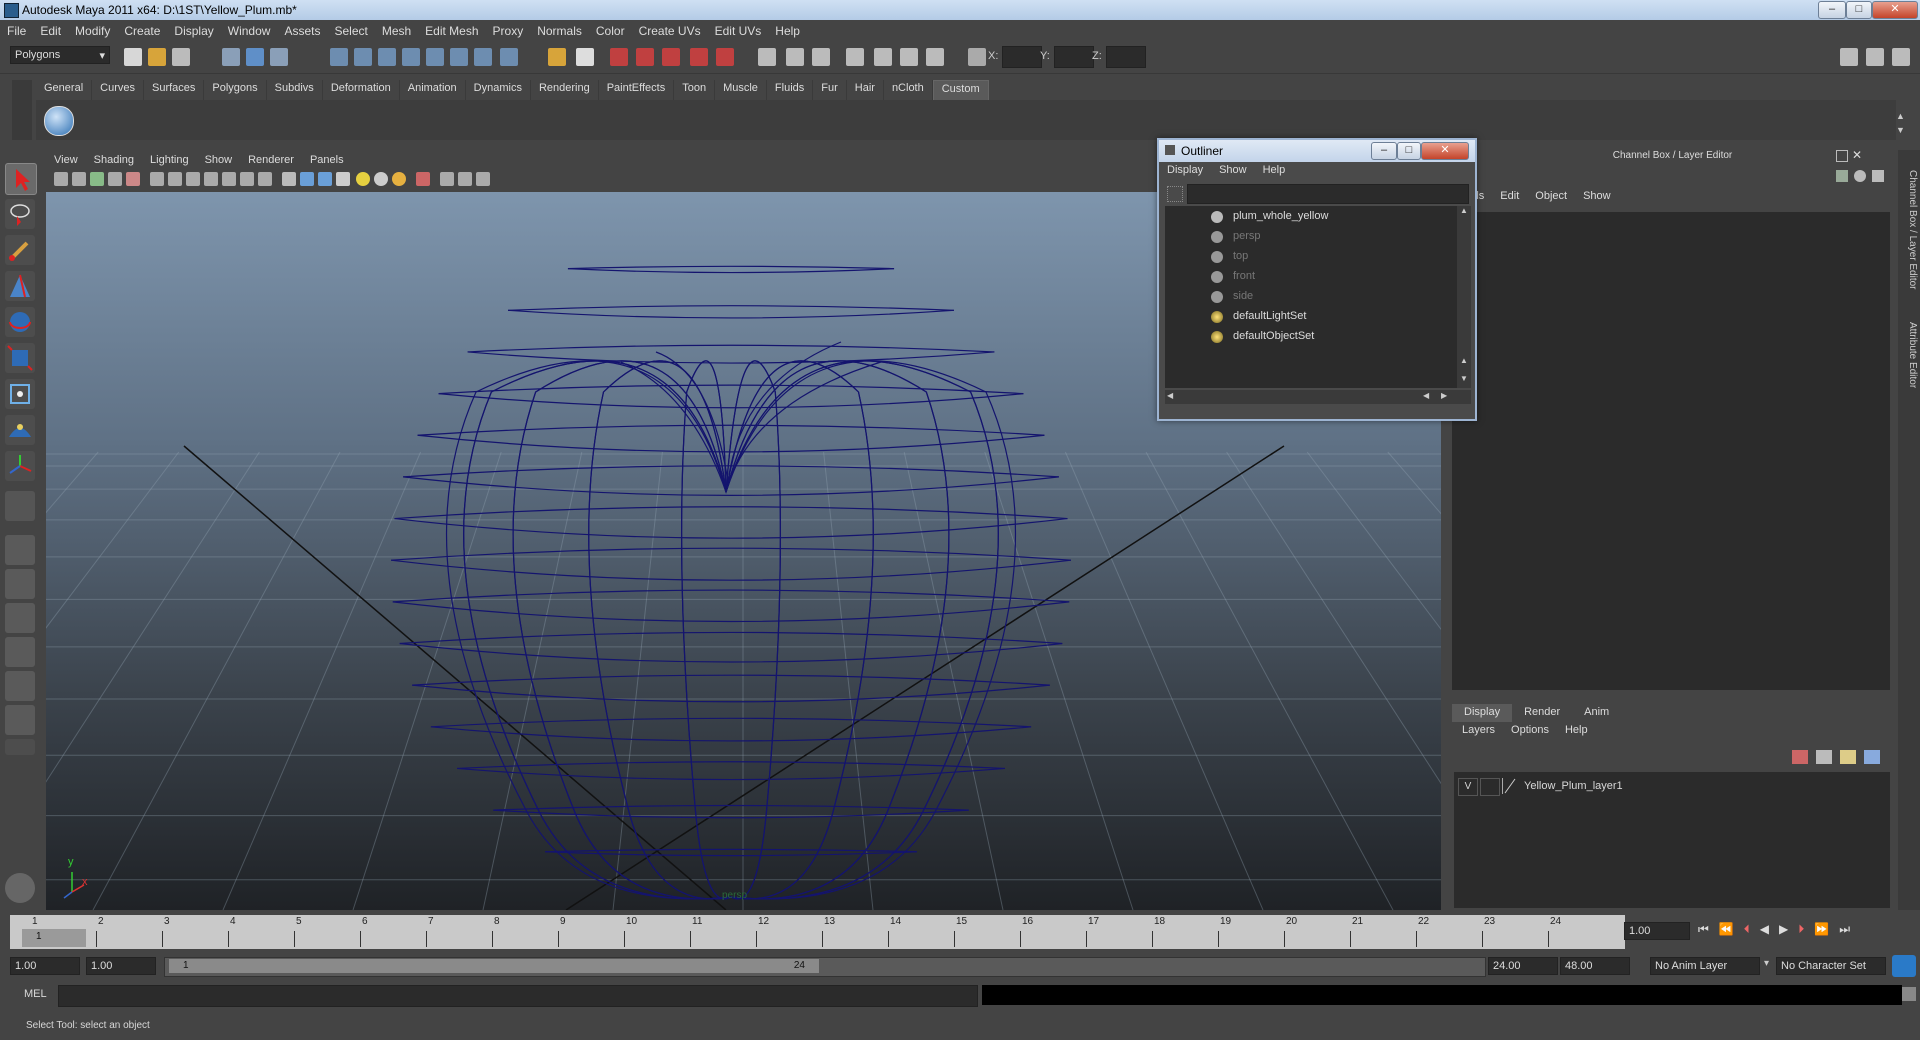 Image resolution: width=1920 pixels, height=1040 pixels. I want to click on default-light-icon, so click(363, 179).